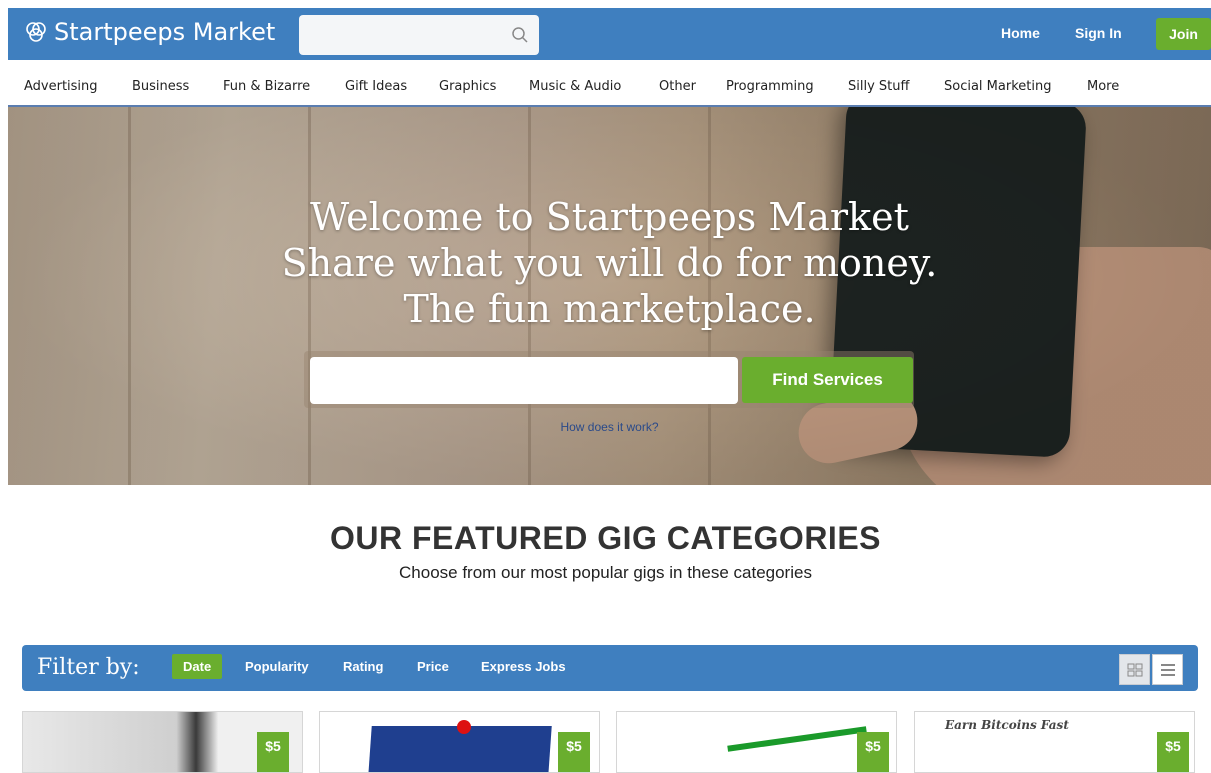 The width and height of the screenshot is (1211, 773). I want to click on gig-image-caption: Earn Bitcoins Fast, so click(1007, 725).